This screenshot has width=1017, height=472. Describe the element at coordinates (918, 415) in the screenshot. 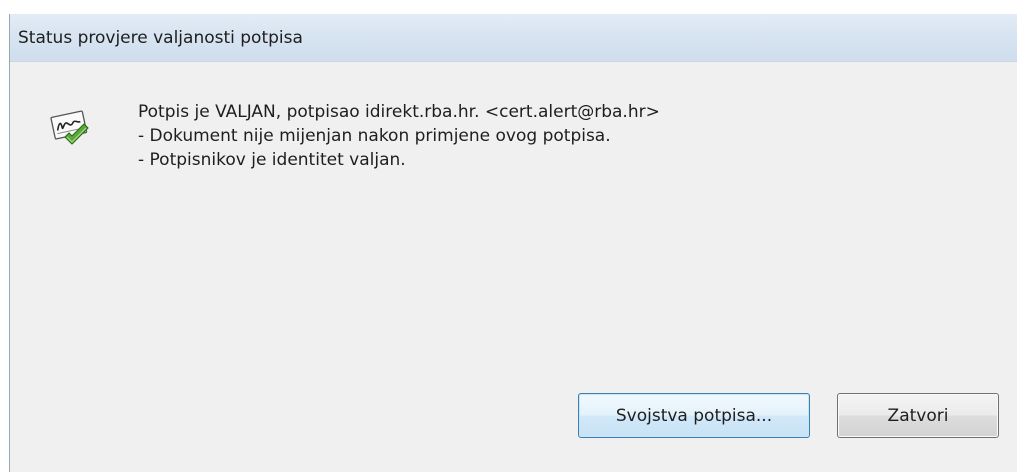

I see `close-button: Zatvori` at that location.